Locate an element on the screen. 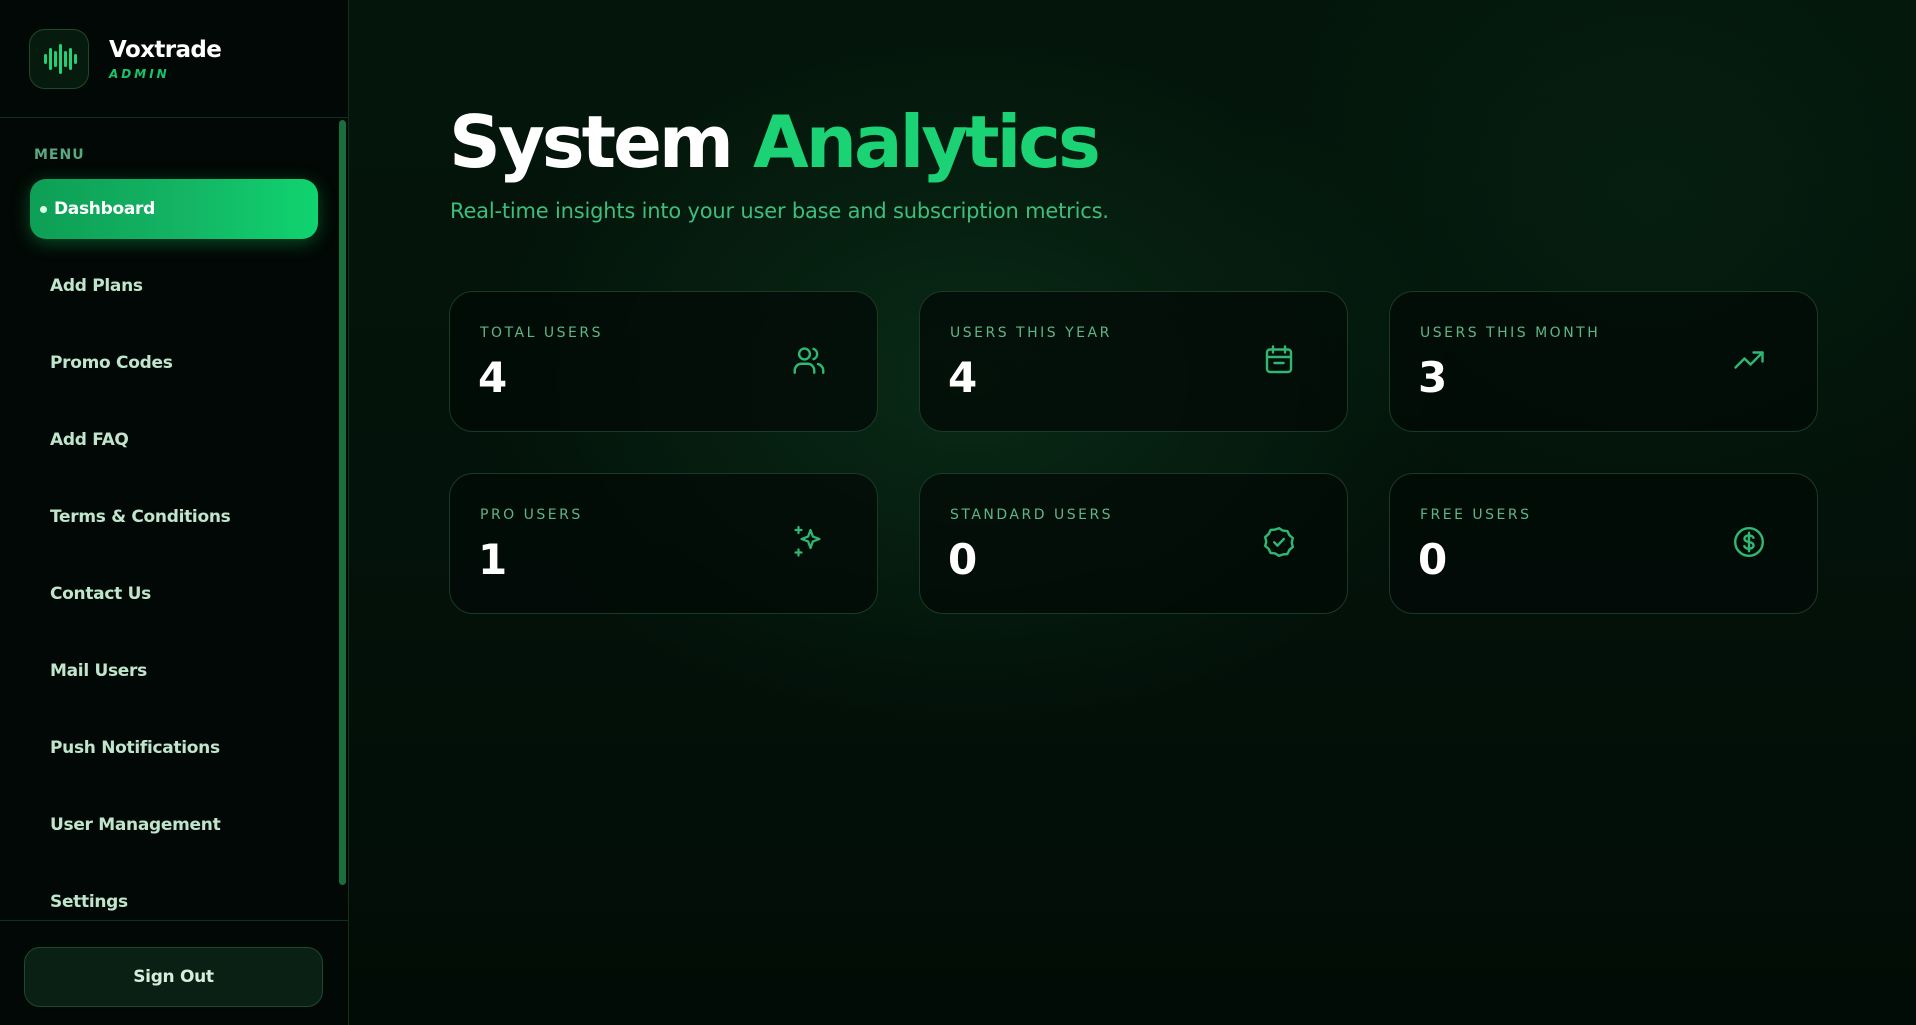 The image size is (1916, 1025). stat-card-users-this-year: USERS THIS YEAR 4 is located at coordinates (1133, 361).